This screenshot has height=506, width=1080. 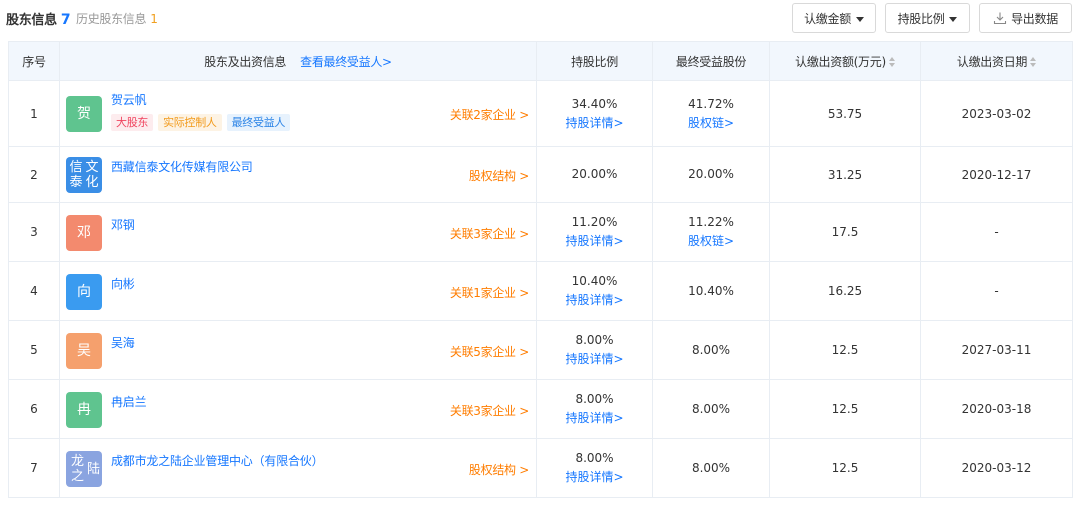 What do you see at coordinates (594, 281) in the screenshot?
I see `ratio-value: 10.40%` at bounding box center [594, 281].